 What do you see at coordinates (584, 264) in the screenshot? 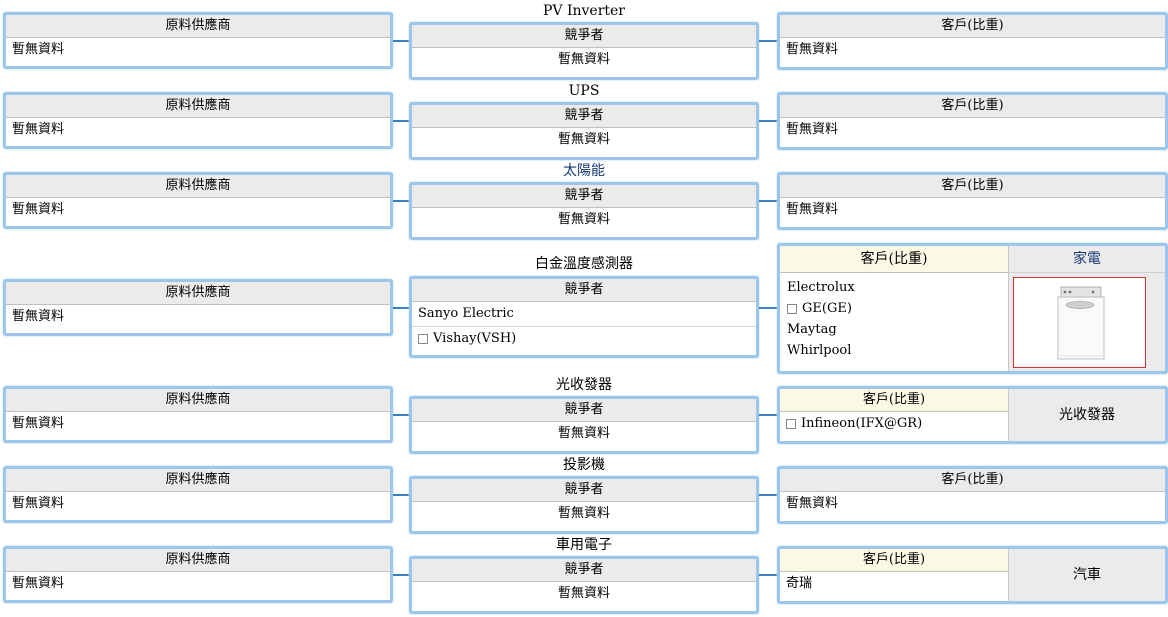
I see `product-title: 白金溫度感測器` at bounding box center [584, 264].